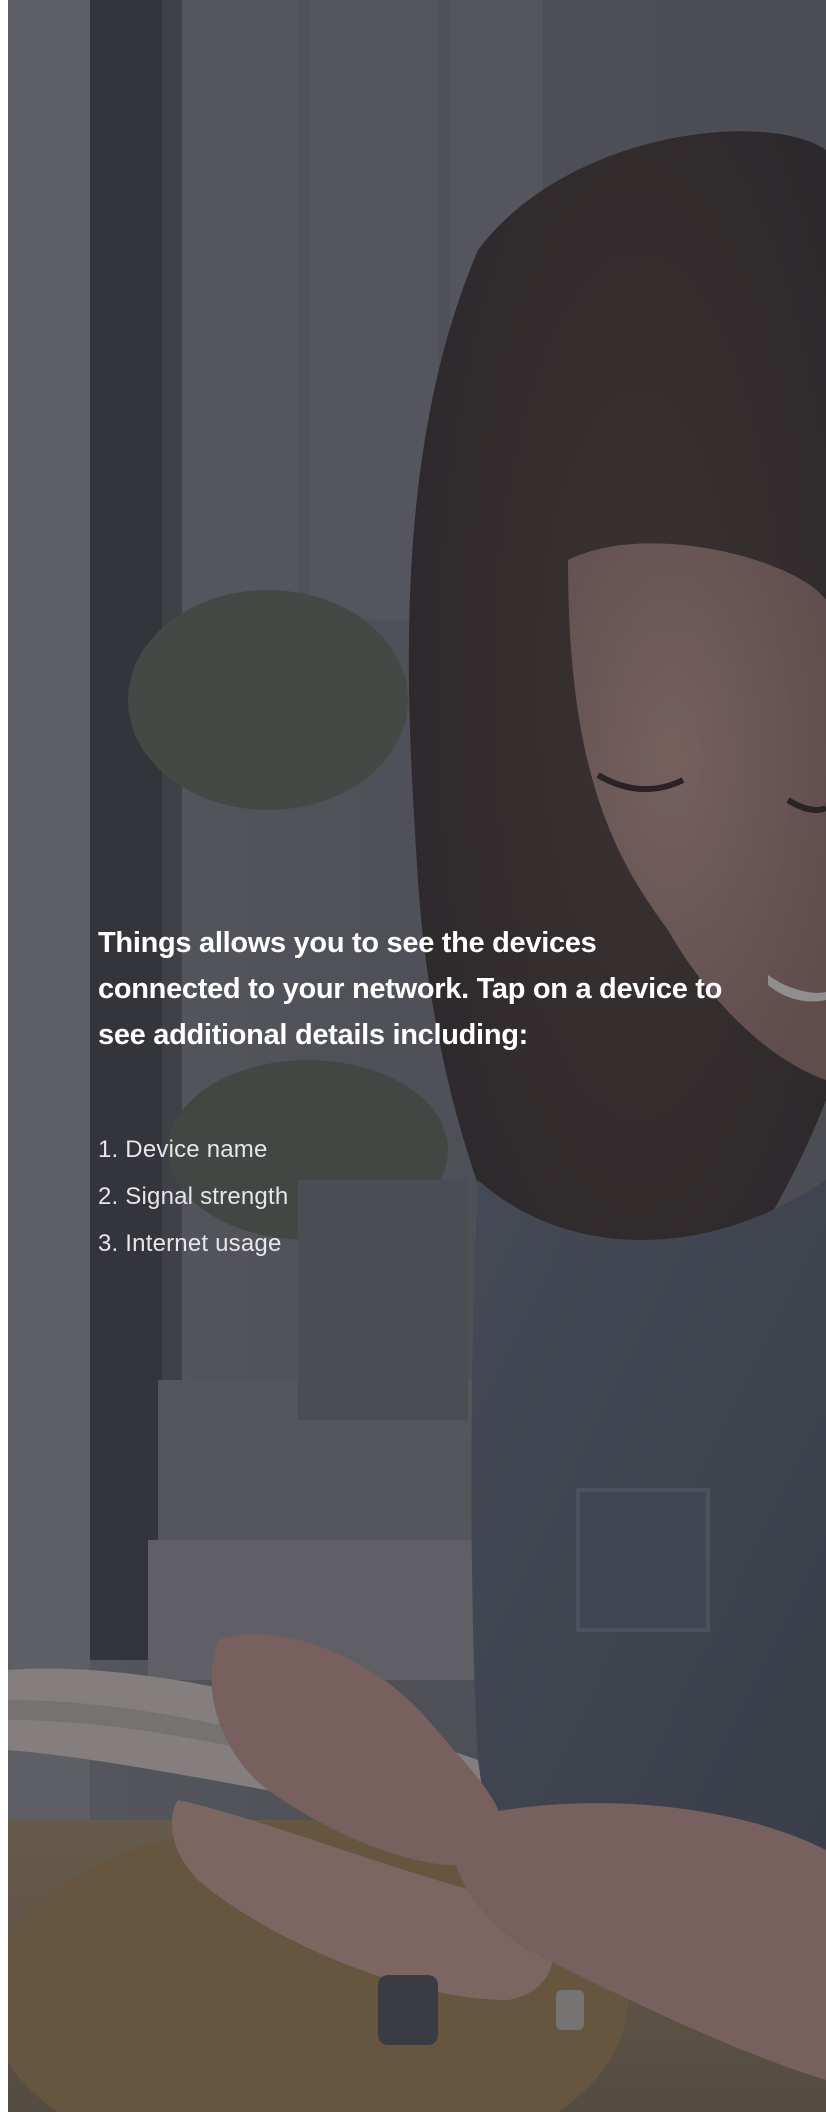 Image resolution: width=826 pixels, height=2112 pixels. What do you see at coordinates (190, 1243) in the screenshot?
I see `feature-item-internet-usage: 3. Internet usage` at bounding box center [190, 1243].